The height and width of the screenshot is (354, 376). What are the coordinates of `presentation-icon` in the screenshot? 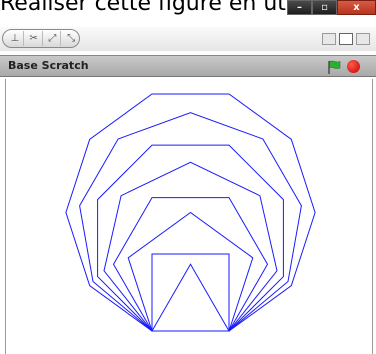 It's located at (363, 39).